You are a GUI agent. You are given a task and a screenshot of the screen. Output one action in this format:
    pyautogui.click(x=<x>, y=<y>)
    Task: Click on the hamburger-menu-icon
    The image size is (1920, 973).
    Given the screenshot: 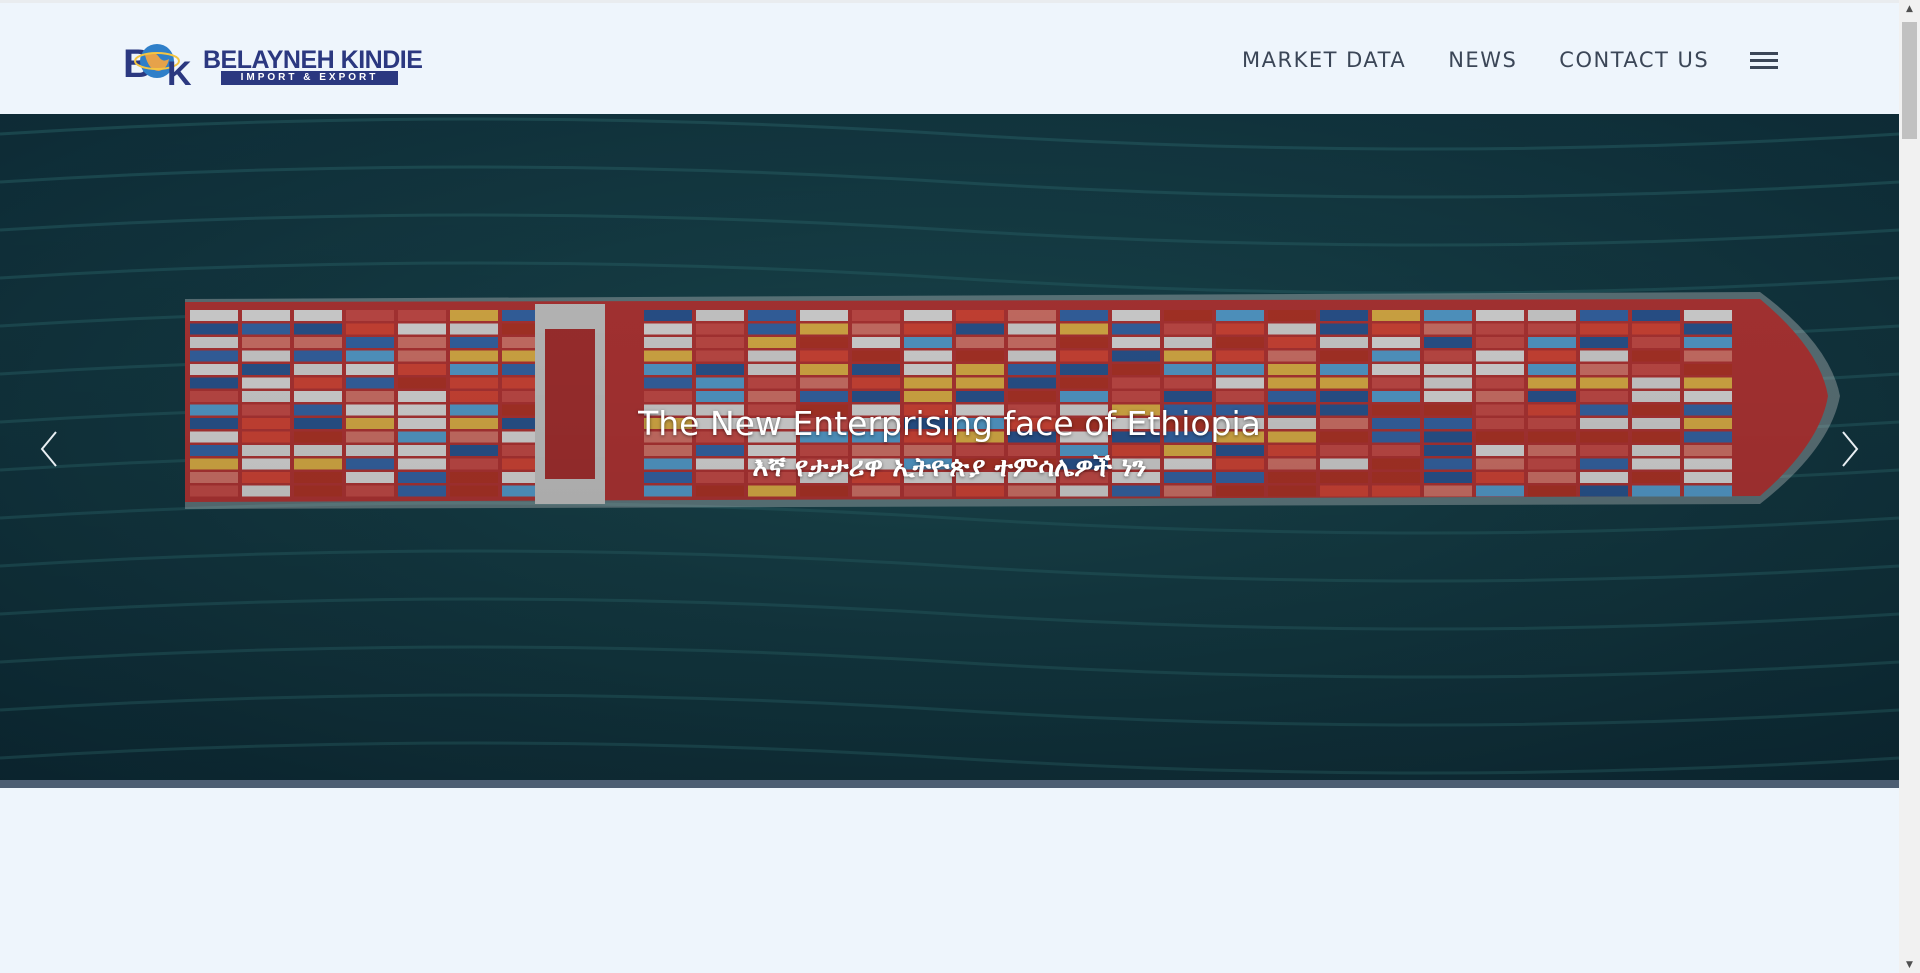 What is the action you would take?
    pyautogui.click(x=1764, y=60)
    